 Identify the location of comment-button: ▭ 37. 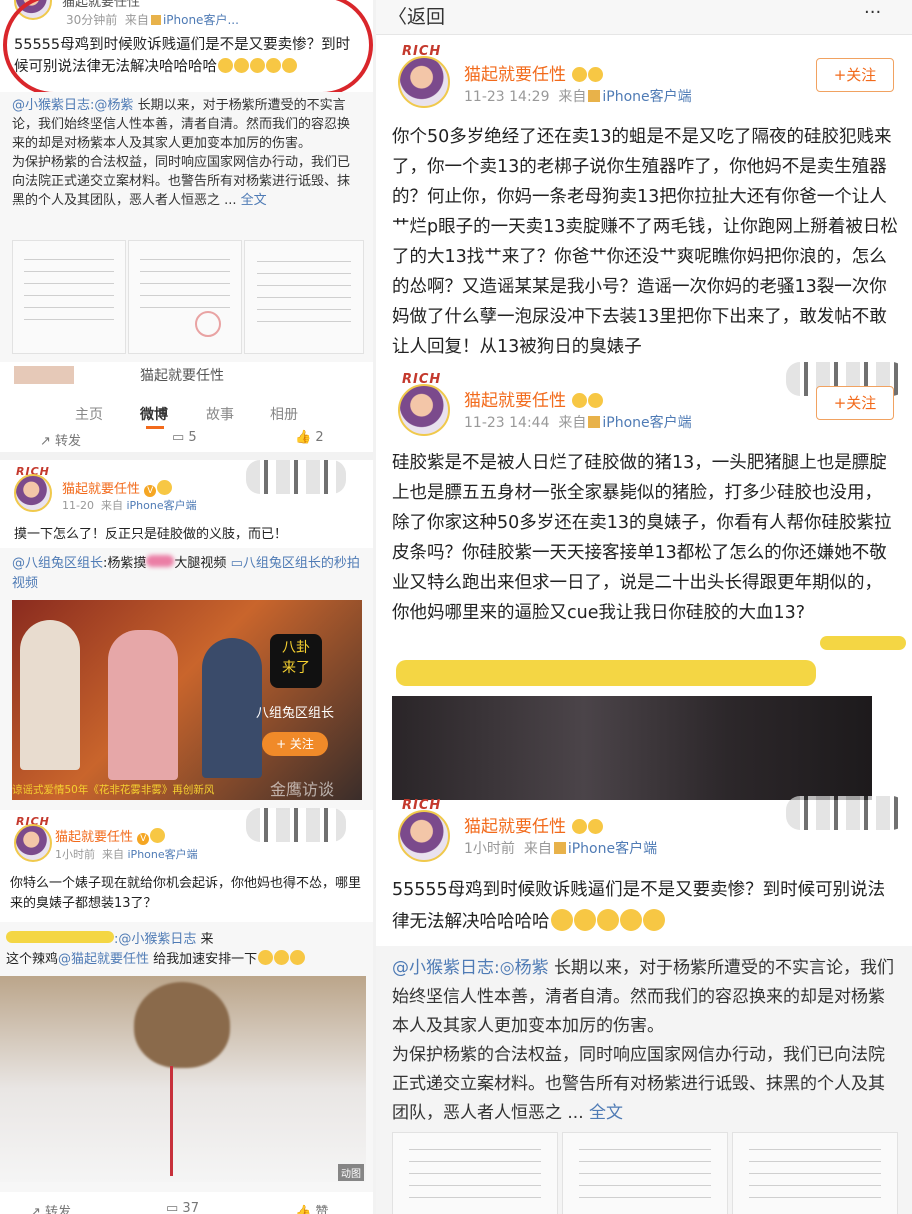
(182, 1207).